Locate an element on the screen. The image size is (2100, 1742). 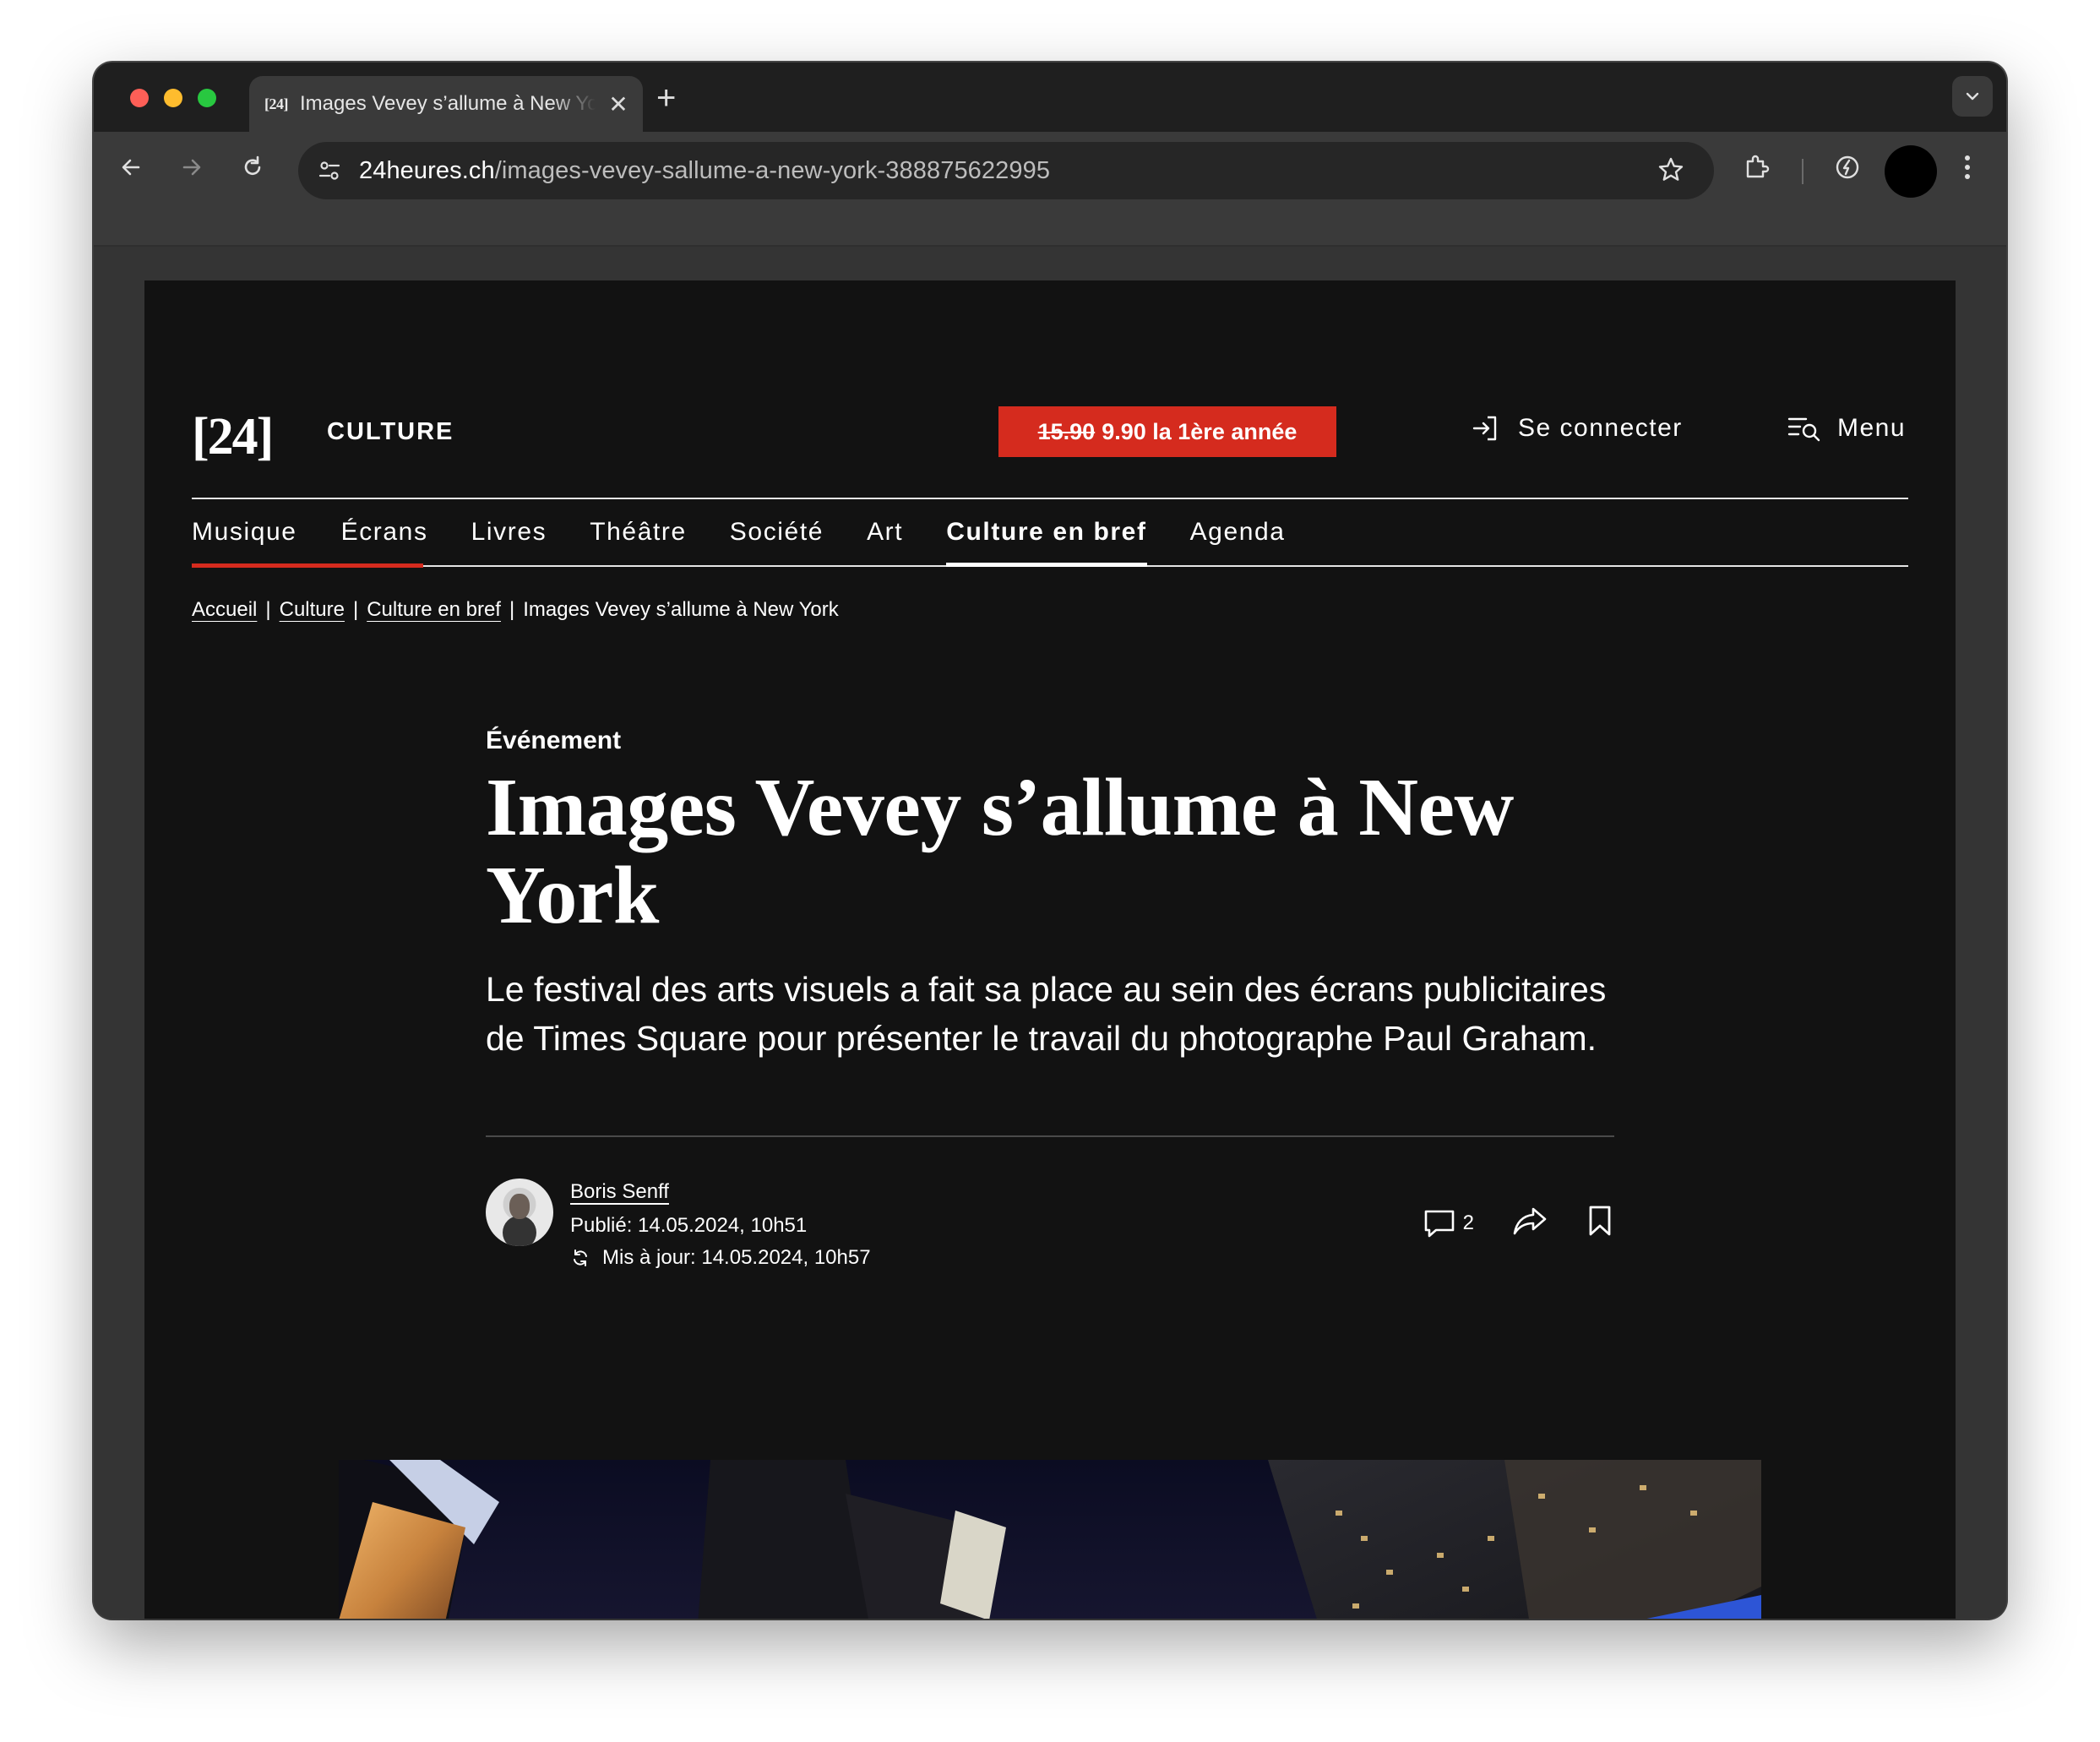
author-avatar is located at coordinates (519, 1212).